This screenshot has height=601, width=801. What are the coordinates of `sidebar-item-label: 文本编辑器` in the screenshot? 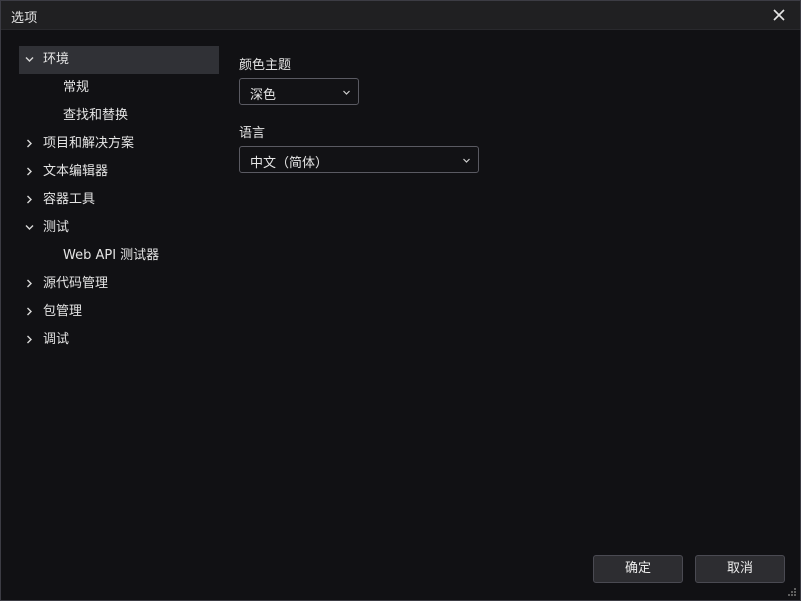 It's located at (76, 171).